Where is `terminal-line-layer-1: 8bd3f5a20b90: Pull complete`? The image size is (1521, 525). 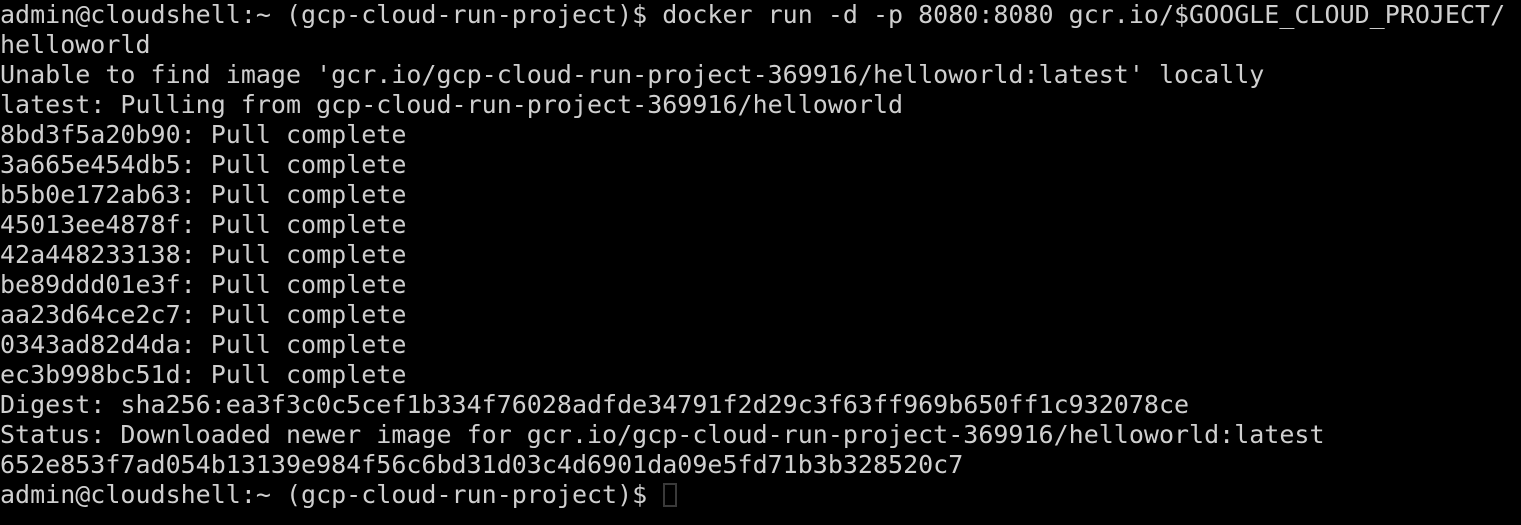
terminal-line-layer-1: 8bd3f5a20b90: Pull complete is located at coordinates (203, 134).